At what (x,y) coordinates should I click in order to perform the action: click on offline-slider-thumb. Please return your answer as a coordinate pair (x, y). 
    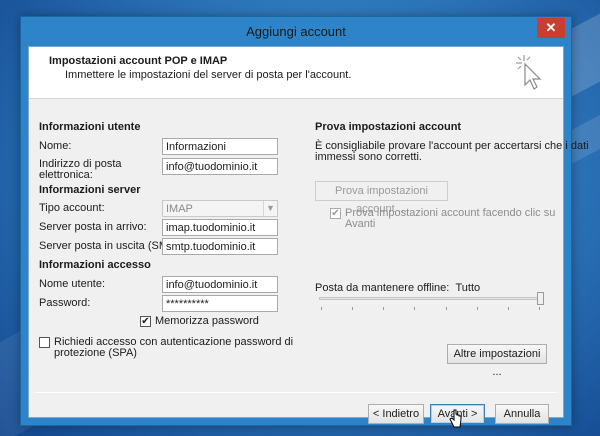
    Looking at the image, I should click on (540, 298).